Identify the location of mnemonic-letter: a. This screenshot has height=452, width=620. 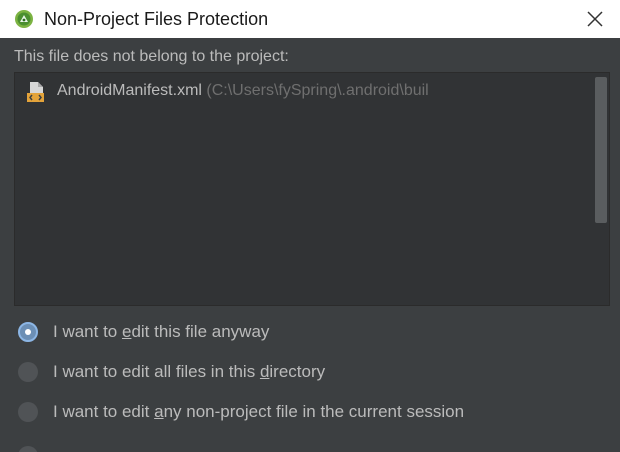
(159, 411).